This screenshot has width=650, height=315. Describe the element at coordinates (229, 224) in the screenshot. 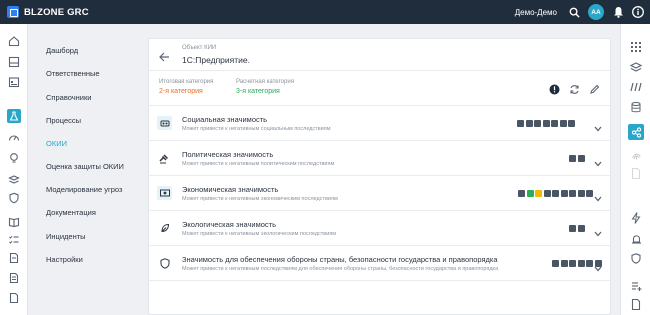

I see `significance-title: Экологическая значимость` at that location.